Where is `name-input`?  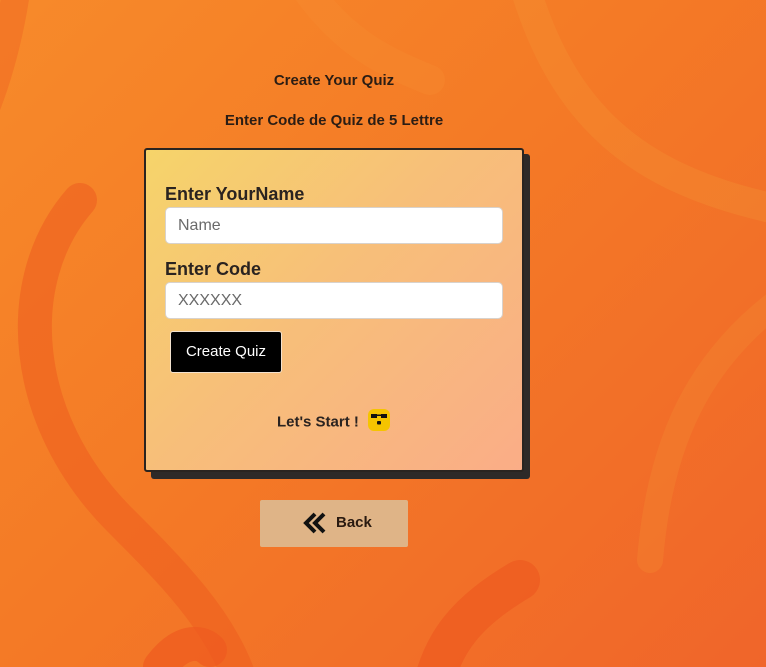 name-input is located at coordinates (334, 225).